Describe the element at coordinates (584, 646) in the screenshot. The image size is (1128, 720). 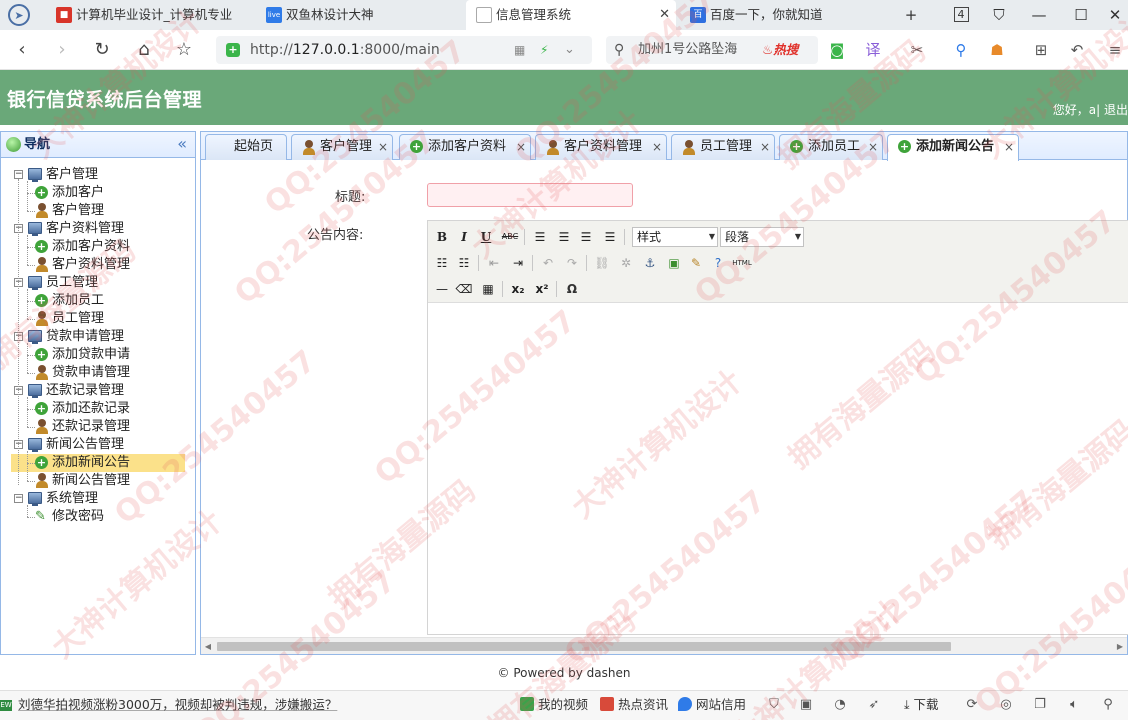
I see `scrollbar-thumb` at that location.